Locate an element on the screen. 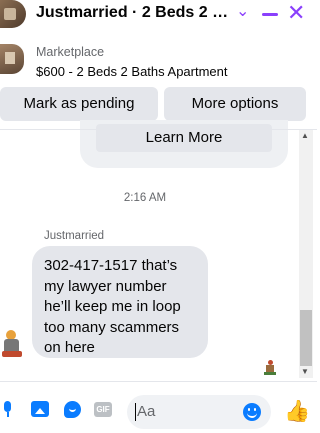 This screenshot has height=433, width=320. emoji-icon is located at coordinates (252, 412).